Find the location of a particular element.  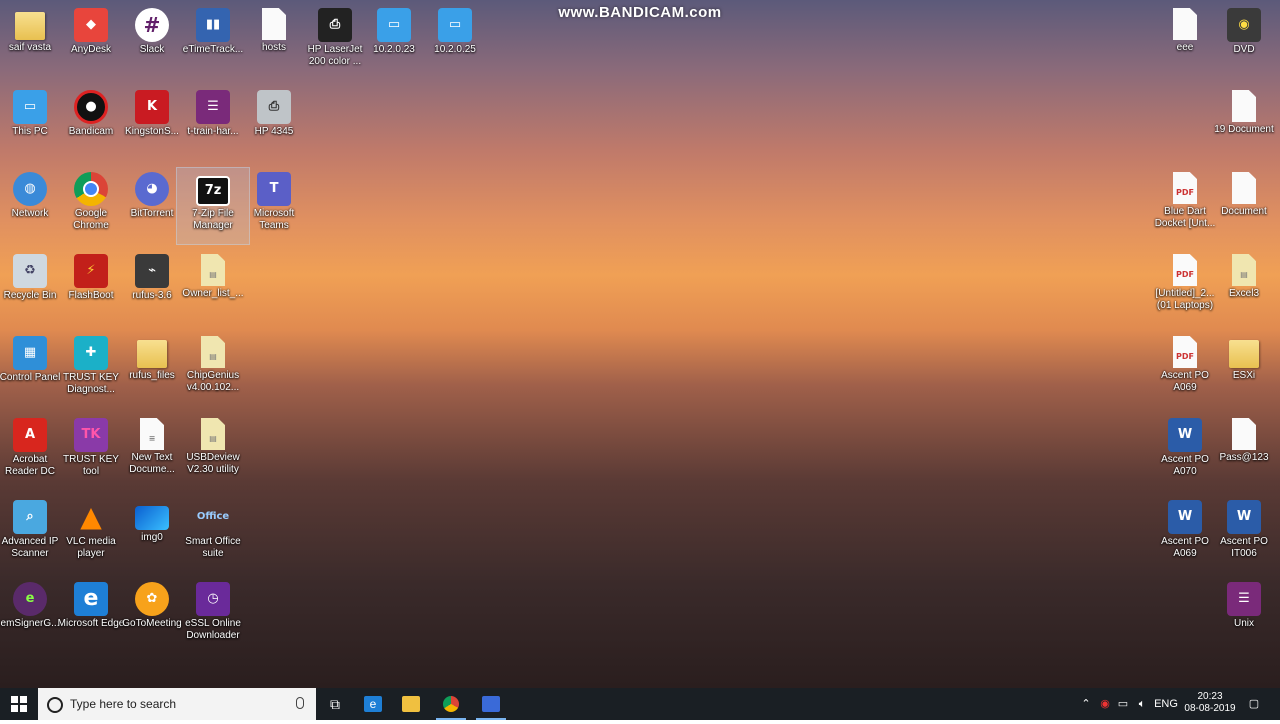

start-button is located at coordinates (19, 704).